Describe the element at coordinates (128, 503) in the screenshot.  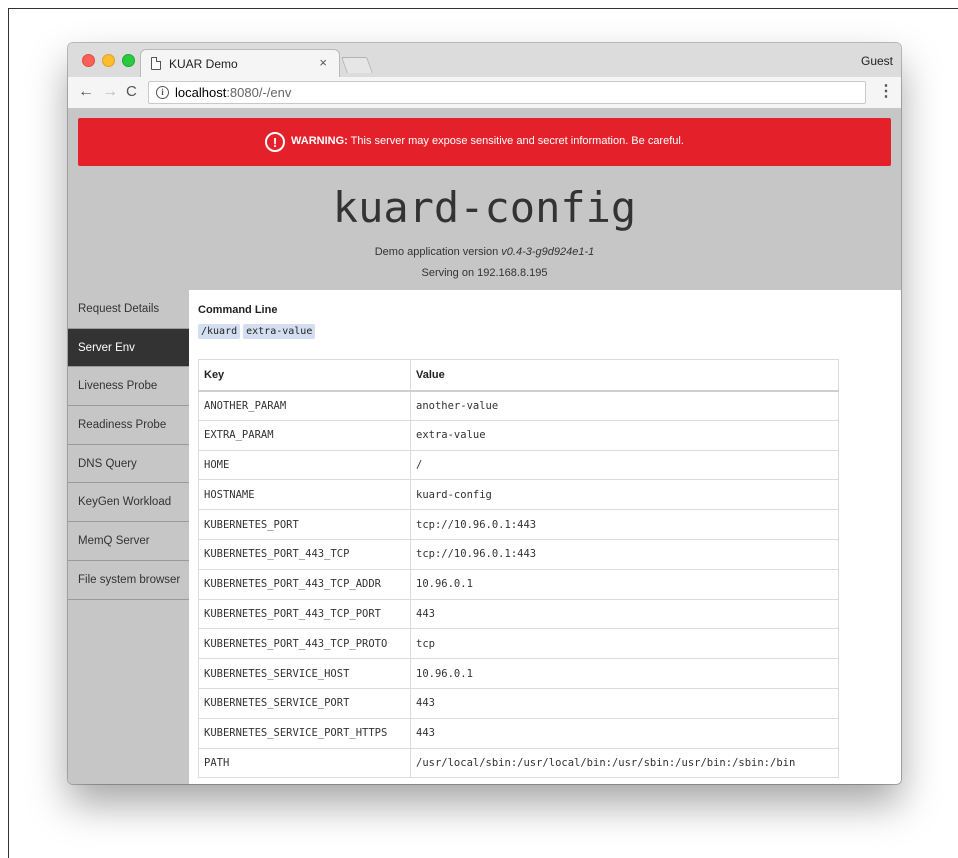
I see `sidebar-item-keygen-workload: KeyGen Workload` at that location.